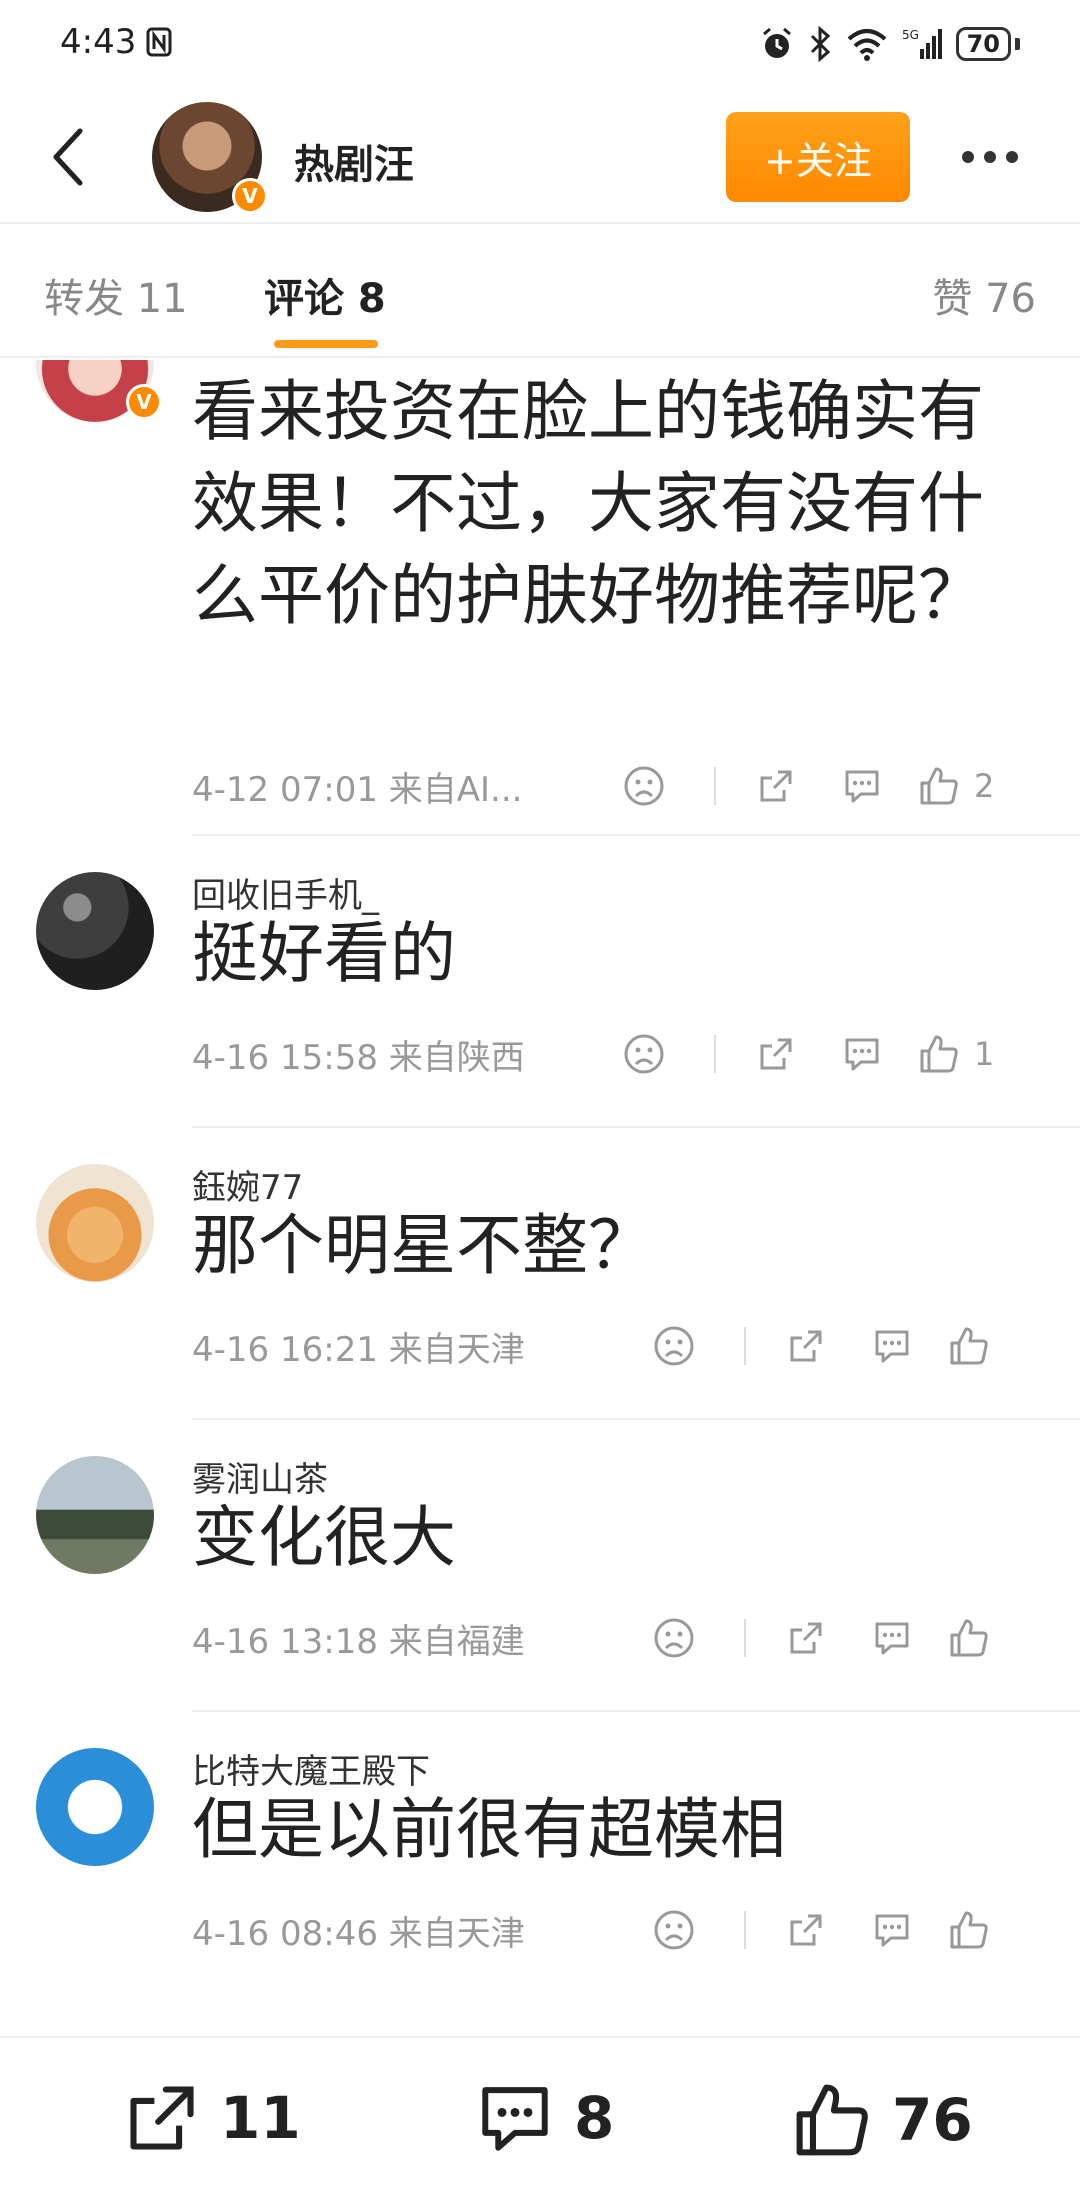  Describe the element at coordinates (358, 1349) in the screenshot. I see `comment-meta: 4-16 16:21 来自天津` at that location.